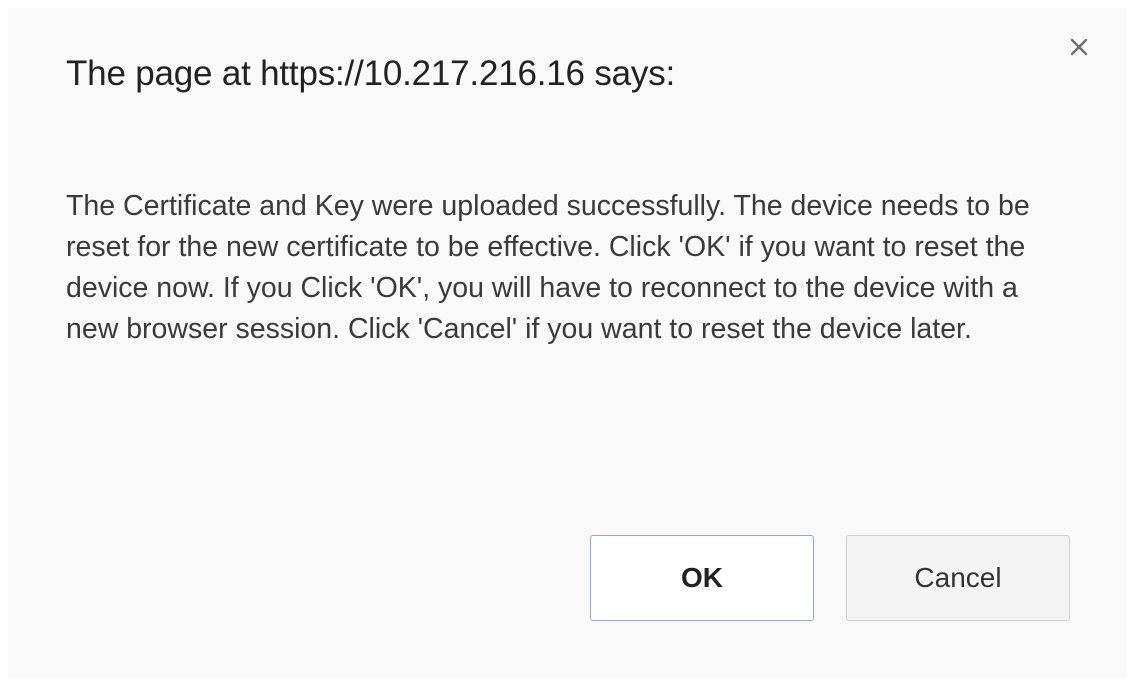 Image resolution: width=1134 pixels, height=686 pixels. Describe the element at coordinates (958, 578) in the screenshot. I see `cancel-button: Cancel` at that location.